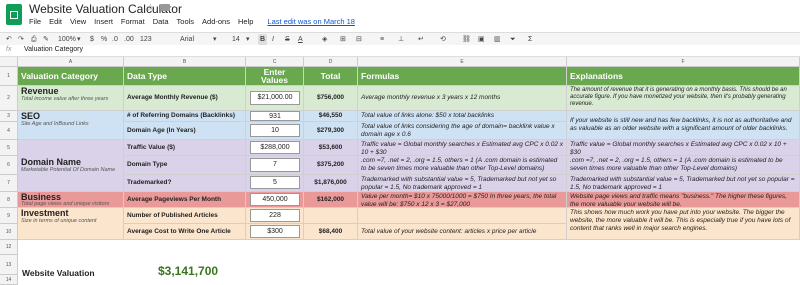 The height and width of the screenshot is (285, 800). I want to click on total-articles-empty, so click(331, 216).